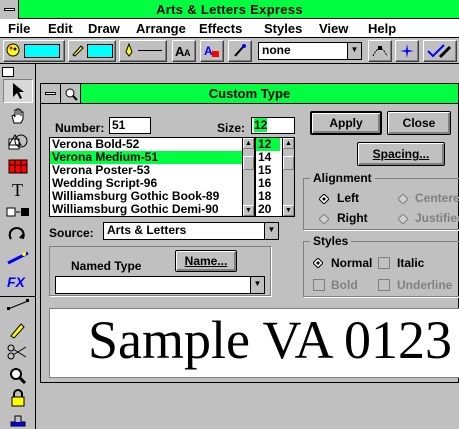 This screenshot has width=459, height=429. I want to click on underline-checkbox, so click(384, 285).